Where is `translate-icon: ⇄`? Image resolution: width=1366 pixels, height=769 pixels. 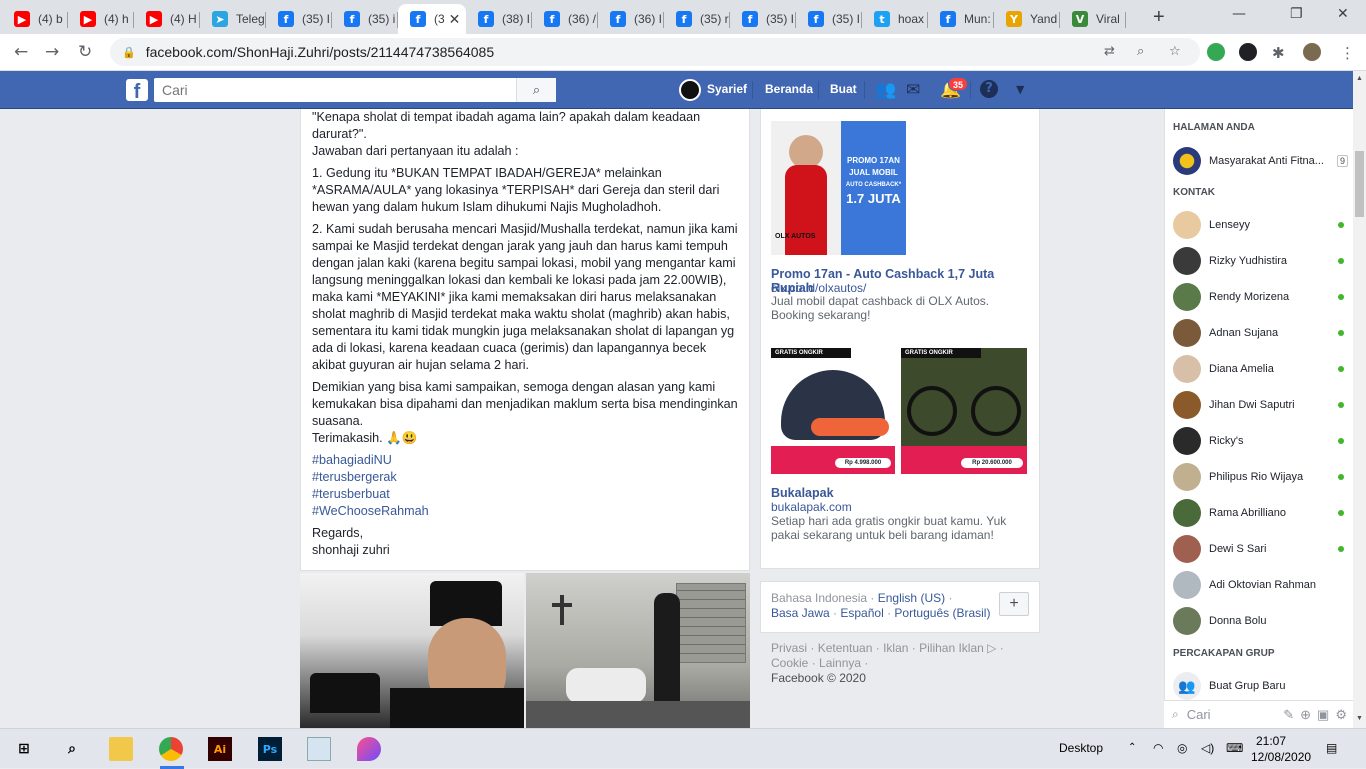
translate-icon: ⇄ is located at coordinates (1109, 51).